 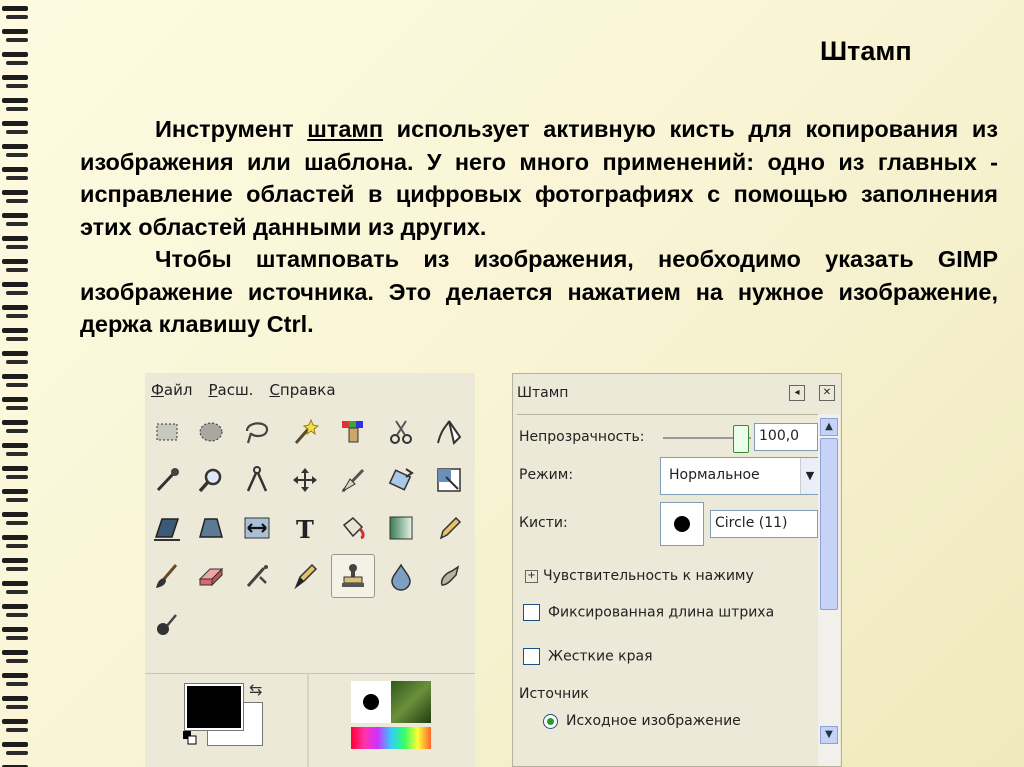 I want to click on measure-icon, so click(x=257, y=480).